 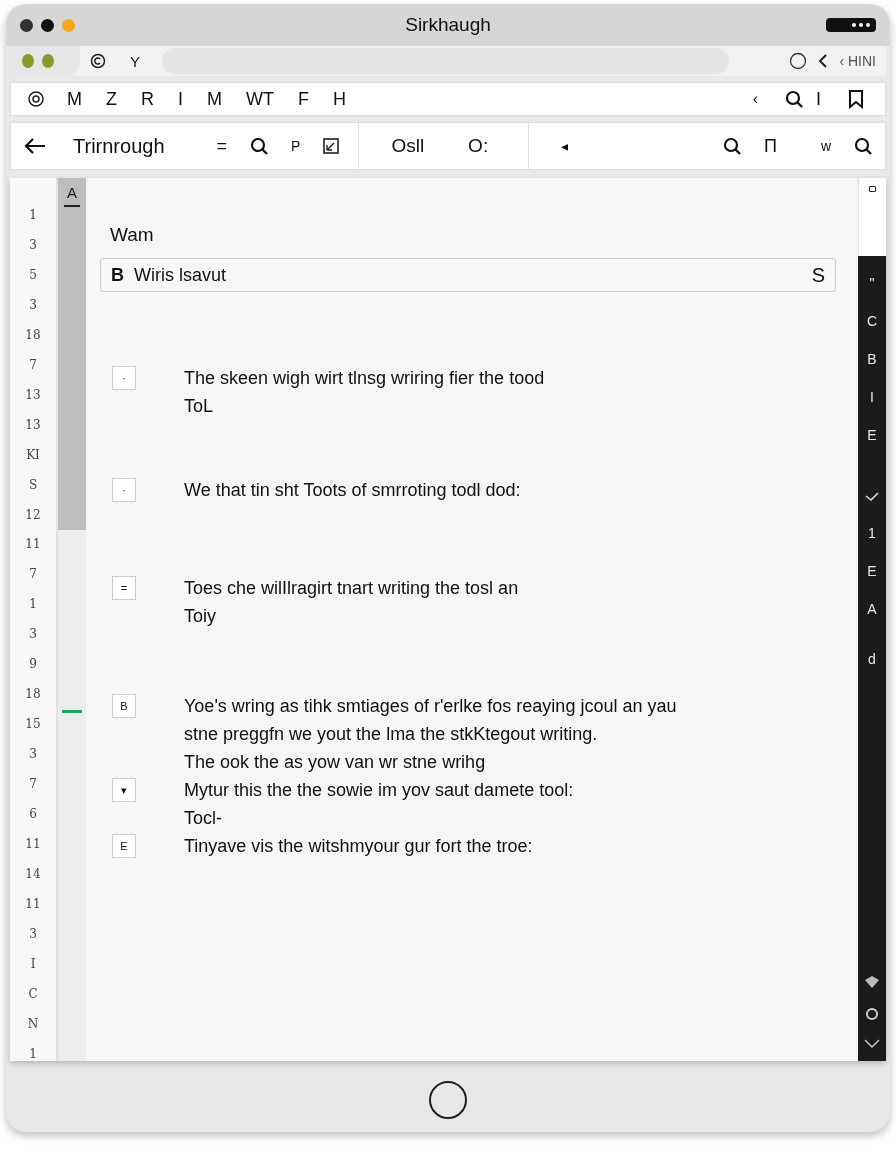 I want to click on document-title: Trirnrough, so click(x=119, y=146).